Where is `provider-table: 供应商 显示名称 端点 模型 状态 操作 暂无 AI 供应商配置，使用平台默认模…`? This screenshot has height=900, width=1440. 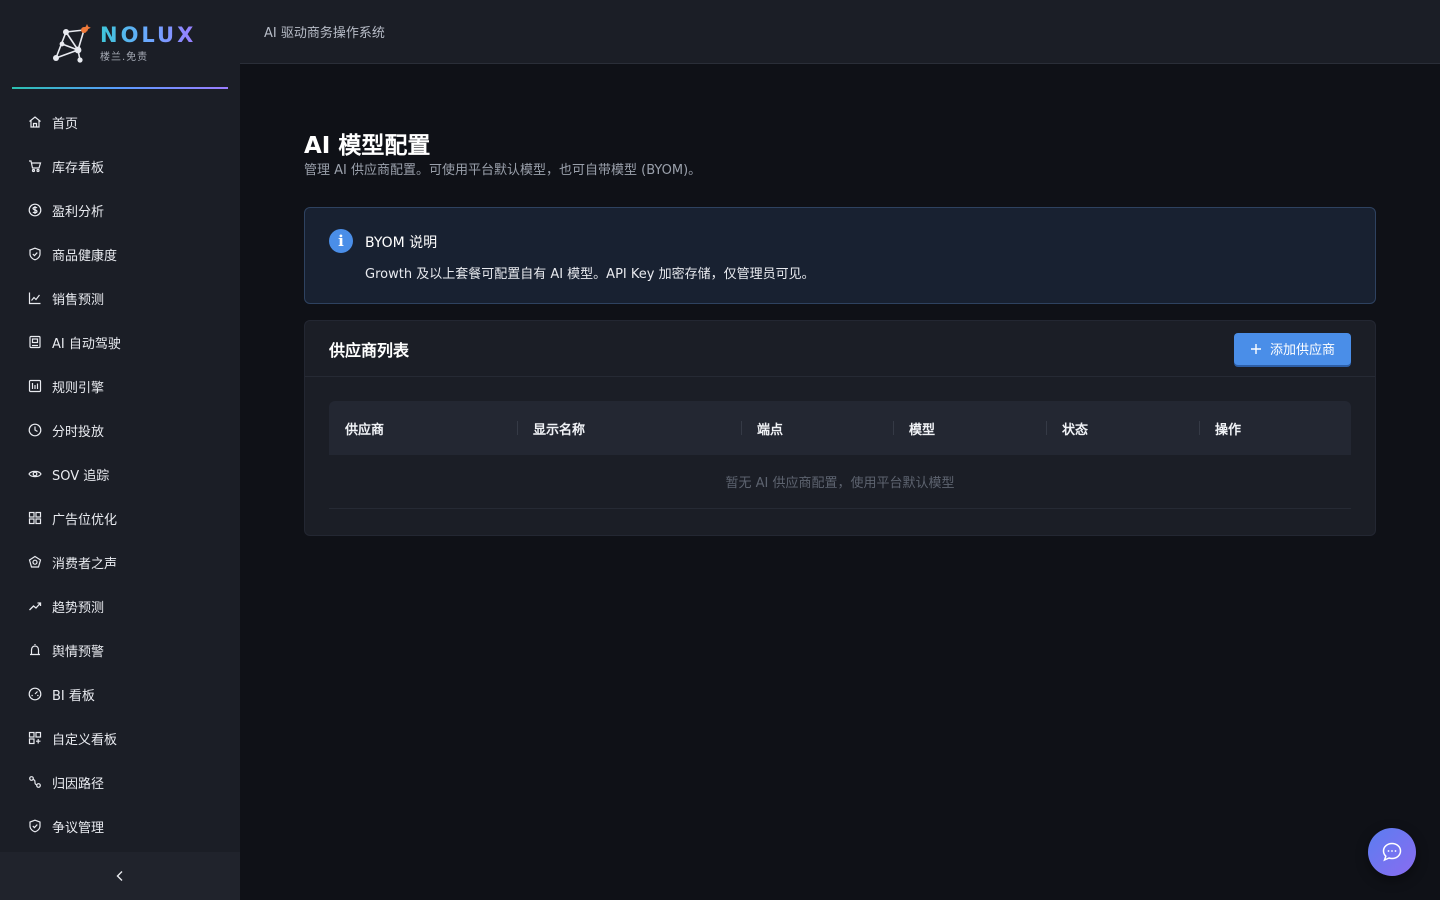 provider-table: 供应商 显示名称 端点 模型 状态 操作 暂无 AI 供应商配置，使用平台默认模… is located at coordinates (840, 455).